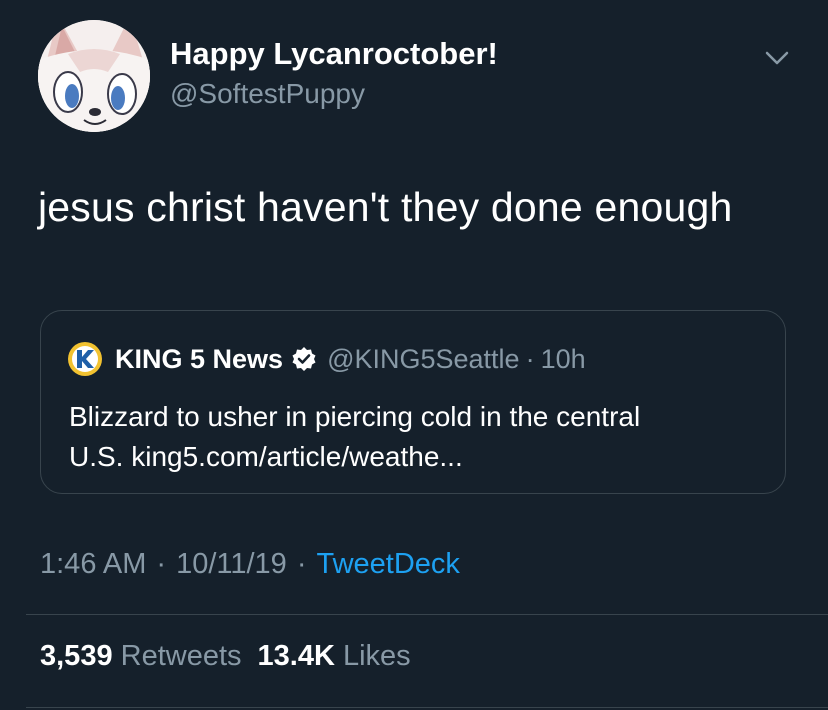 The image size is (828, 710). Describe the element at coordinates (376, 656) in the screenshot. I see `likes-label: Likes` at that location.